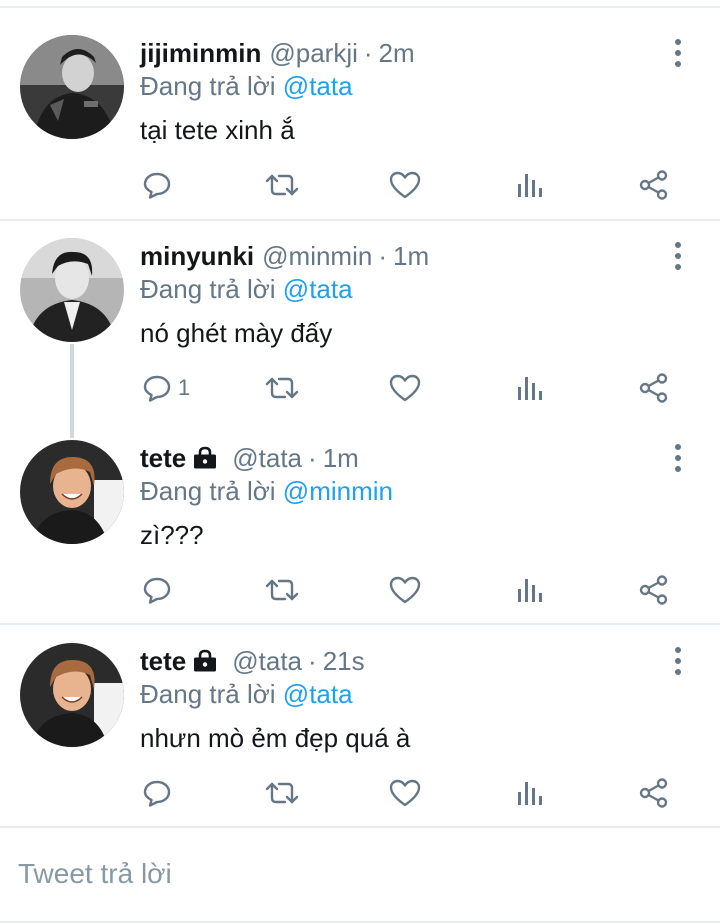 The image size is (720, 923). I want to click on reply-input: Tweet trả lời, so click(95, 874).